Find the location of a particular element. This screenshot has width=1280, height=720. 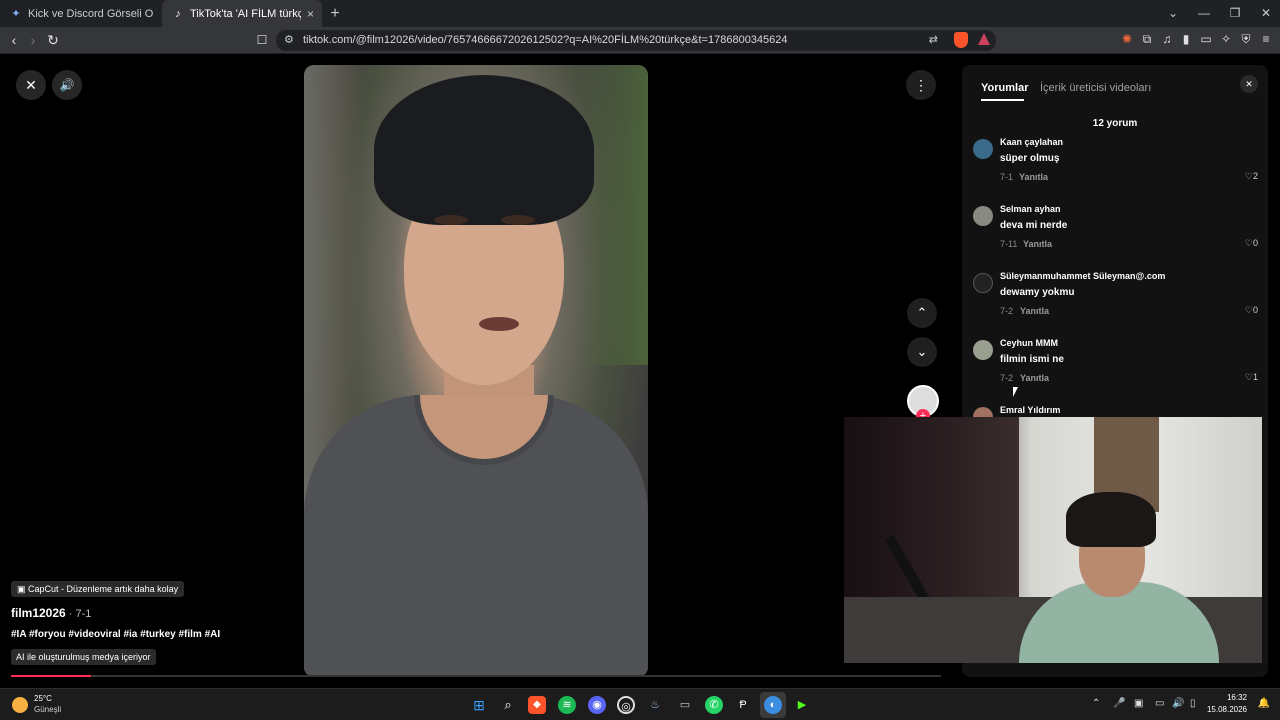

new-tab-button: + is located at coordinates (335, 13).